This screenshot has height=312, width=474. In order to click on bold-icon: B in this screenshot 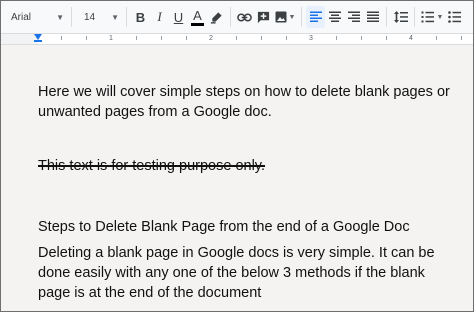, I will do `click(140, 17)`.